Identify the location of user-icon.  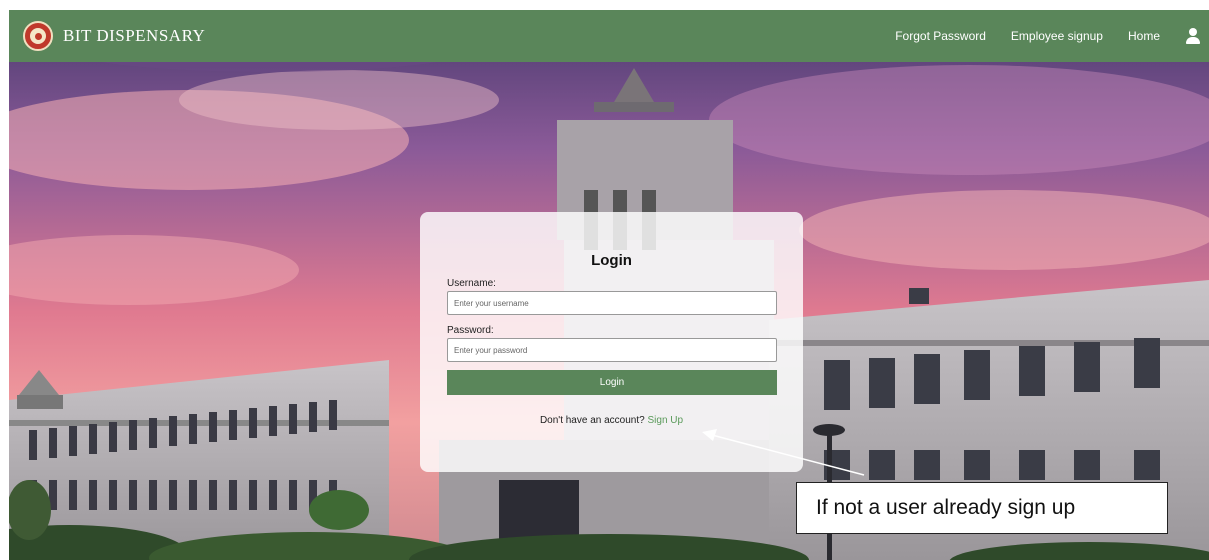
(1193, 36).